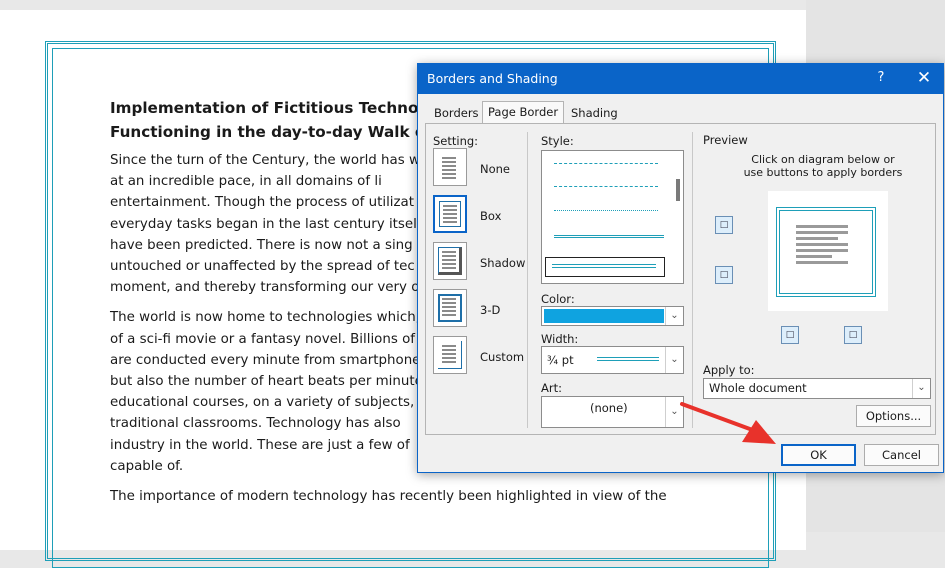  Describe the element at coordinates (495, 169) in the screenshot. I see `setting-none-label: None` at that location.